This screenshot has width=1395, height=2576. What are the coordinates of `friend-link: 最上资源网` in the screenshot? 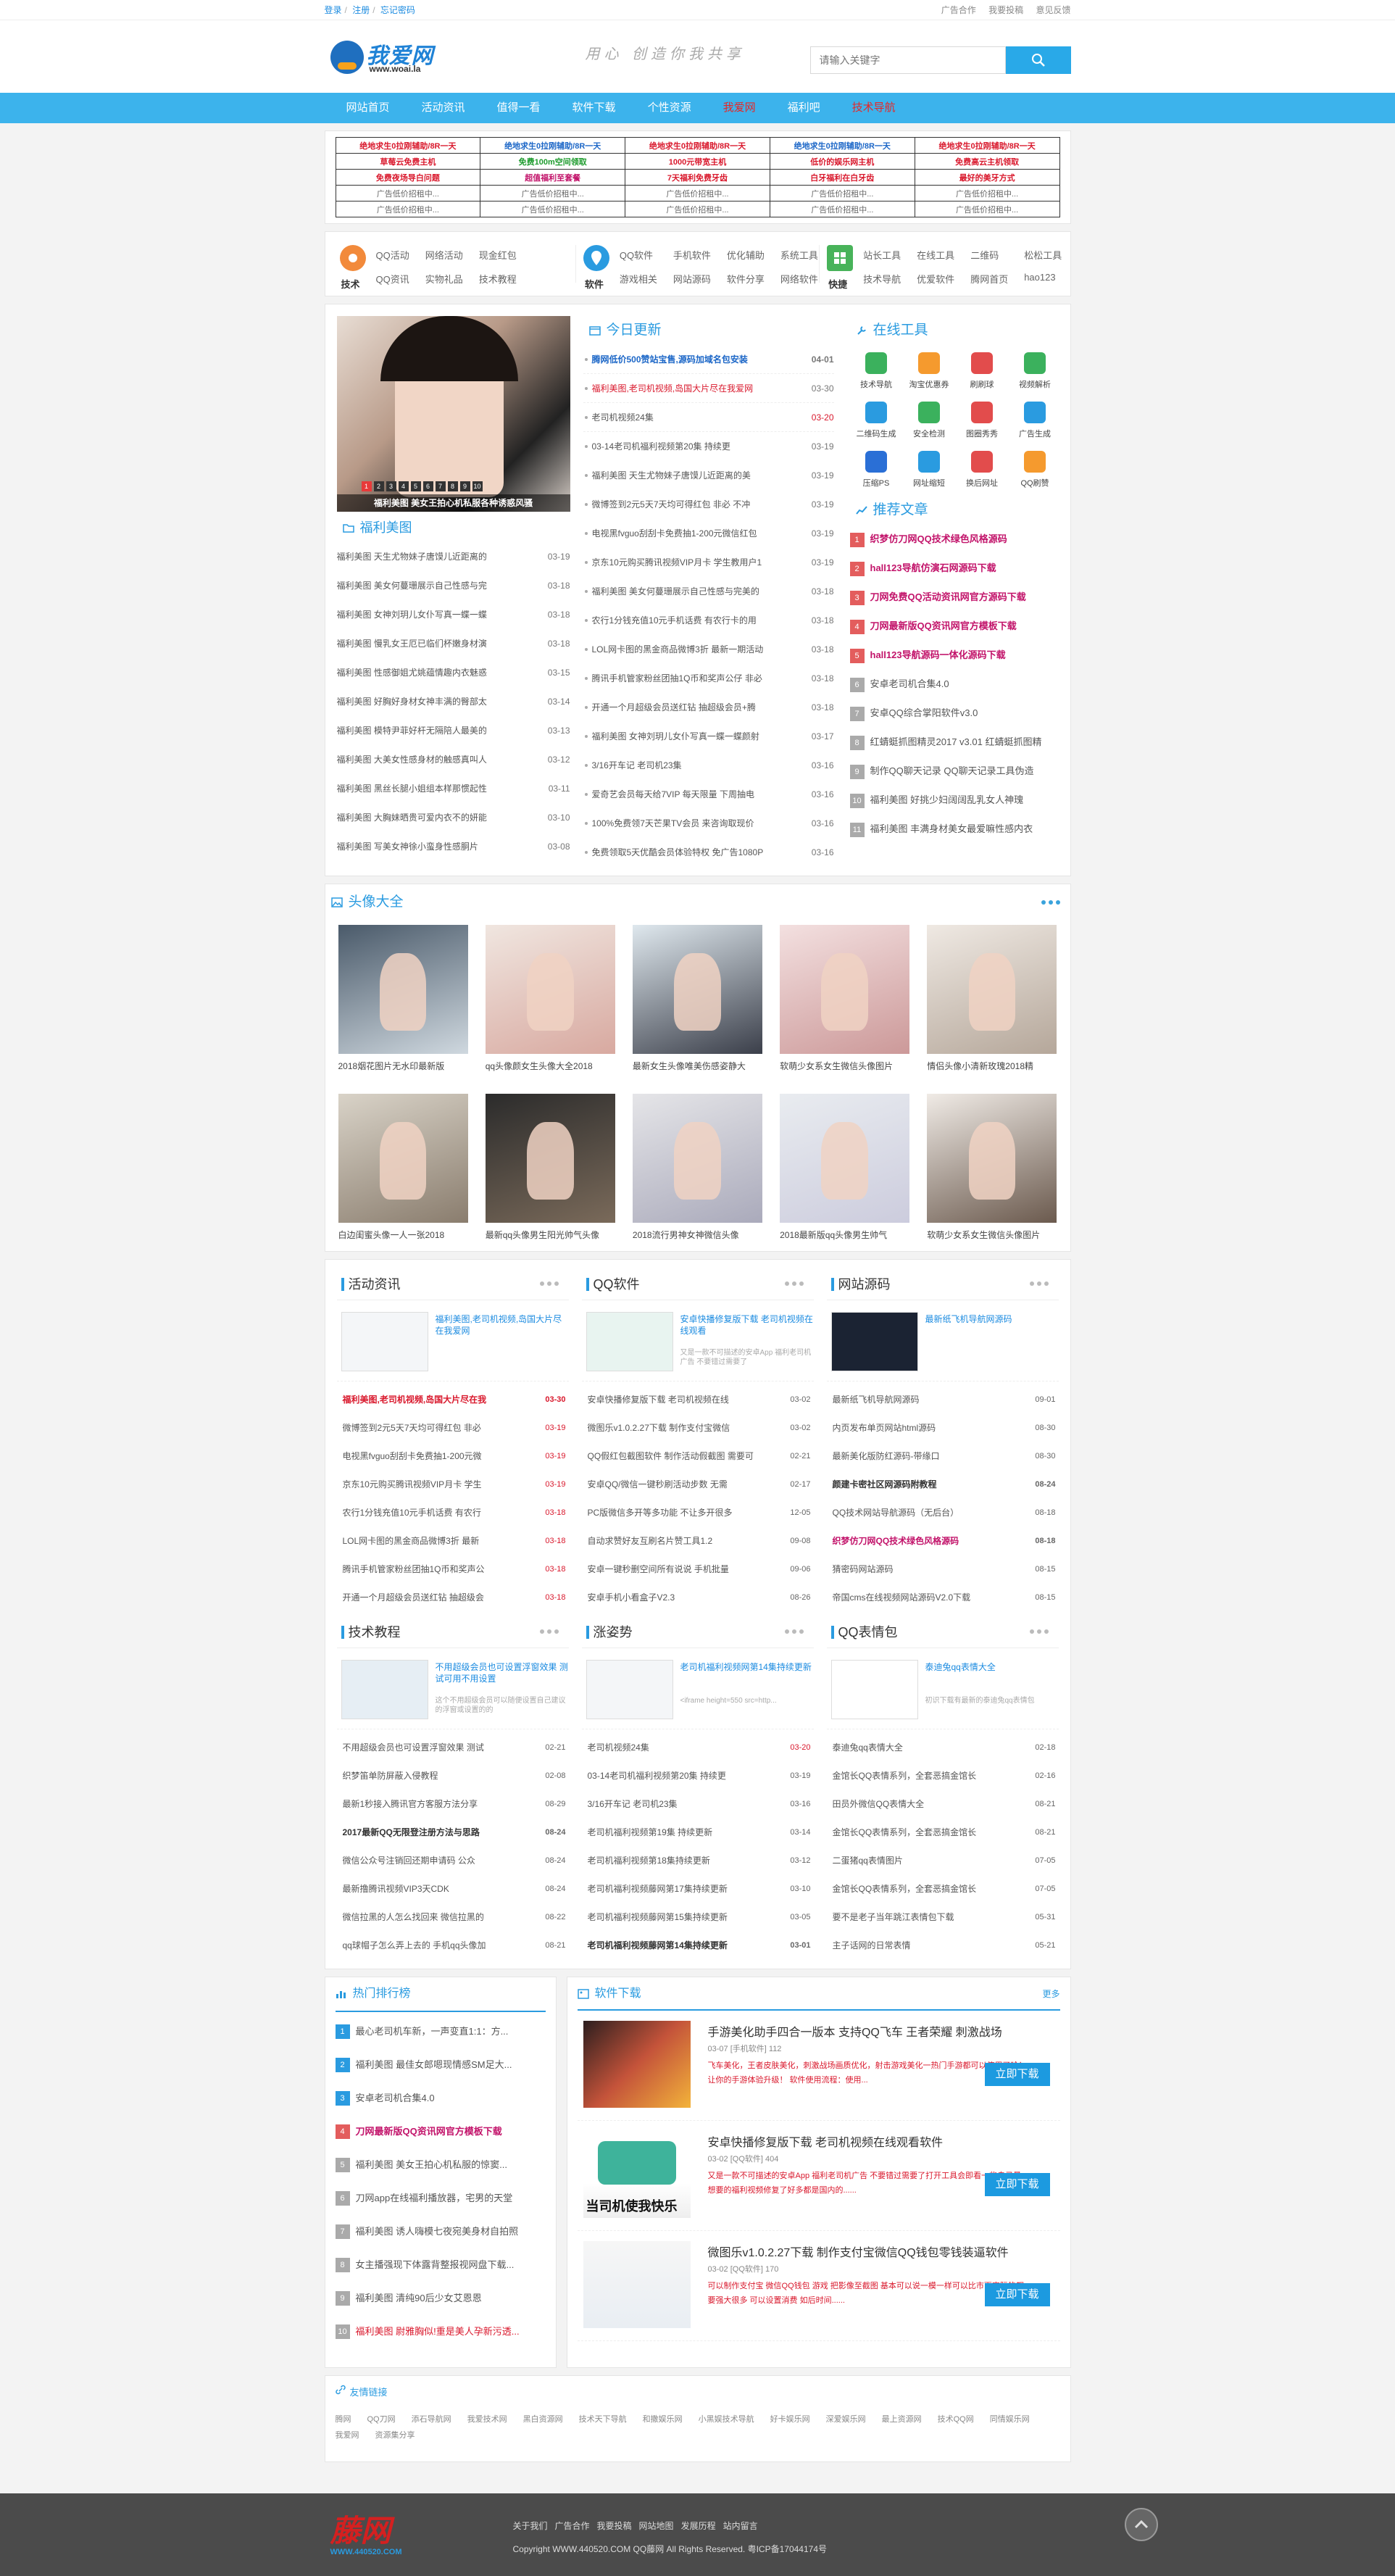 It's located at (902, 2419).